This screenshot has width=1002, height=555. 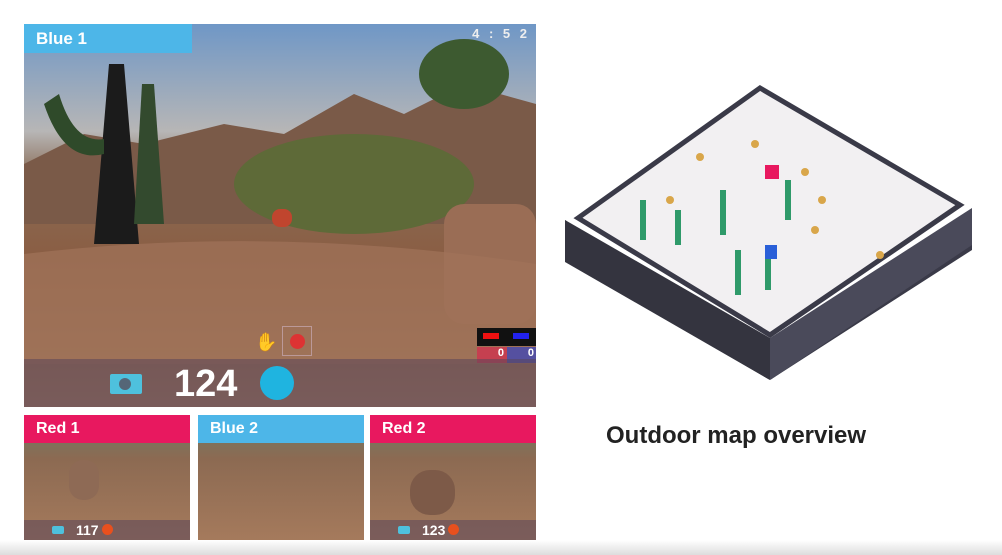 I want to click on player-label: Red 2, so click(x=453, y=429).